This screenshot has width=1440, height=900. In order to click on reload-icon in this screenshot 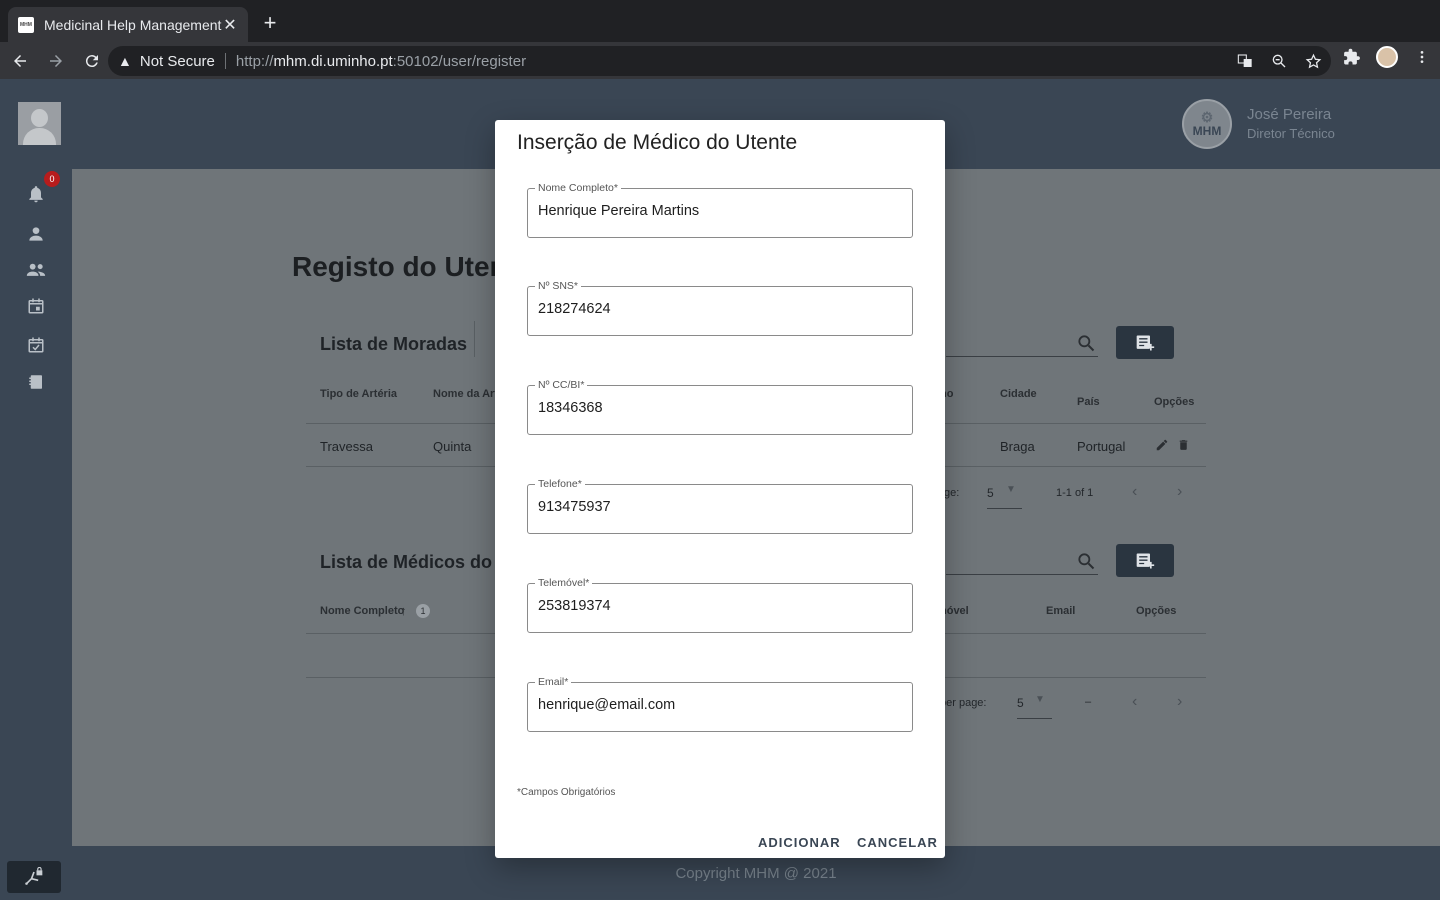, I will do `click(92, 61)`.